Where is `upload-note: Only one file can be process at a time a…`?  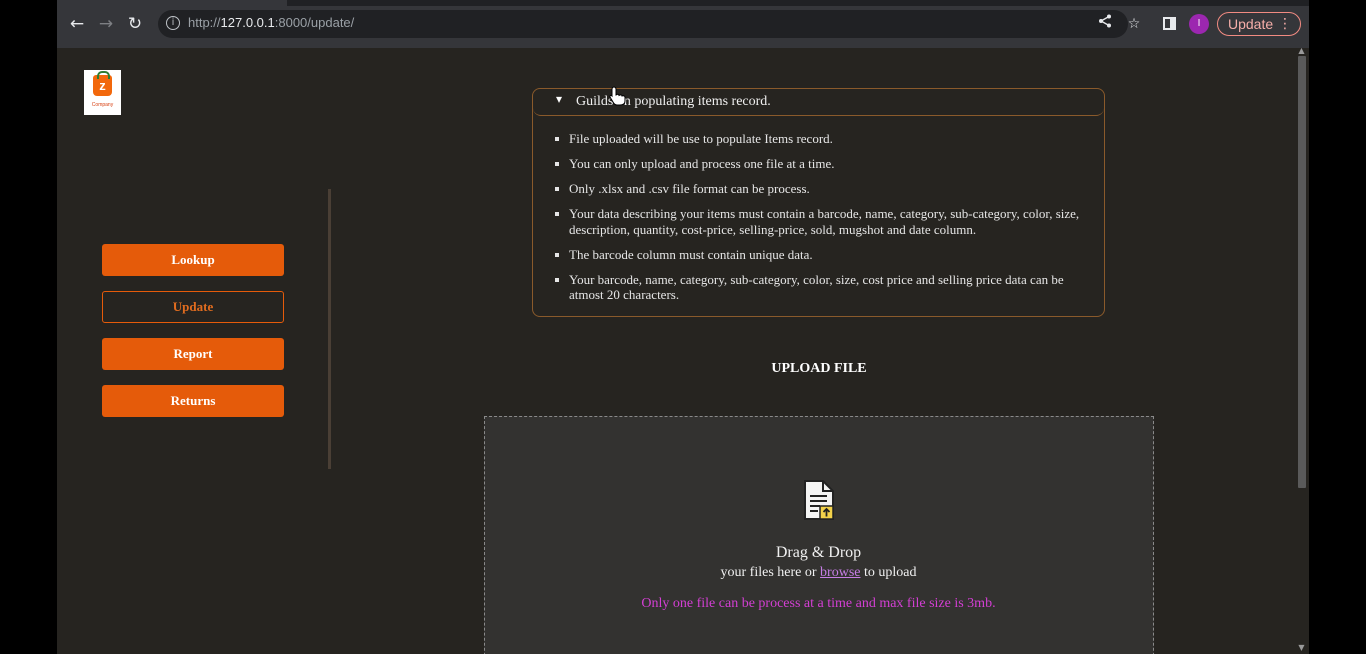
upload-note: Only one file can be process at a time a… is located at coordinates (818, 603).